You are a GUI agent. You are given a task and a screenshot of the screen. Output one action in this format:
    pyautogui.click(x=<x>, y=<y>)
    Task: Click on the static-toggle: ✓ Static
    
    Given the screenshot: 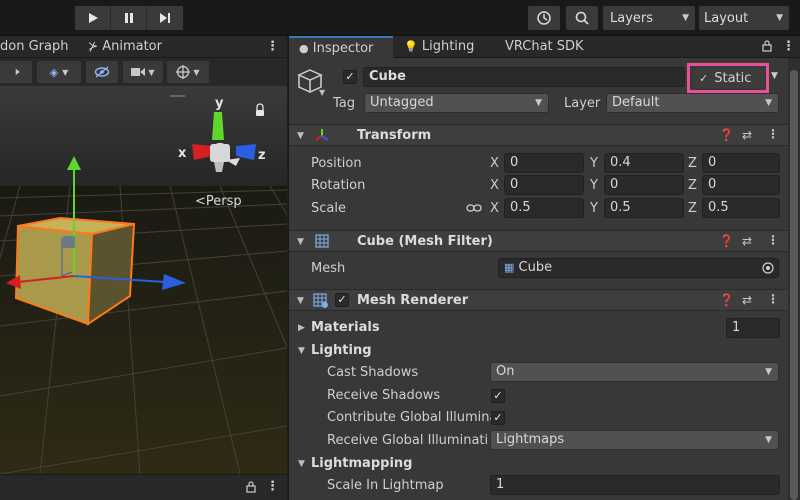 What is the action you would take?
    pyautogui.click(x=729, y=78)
    